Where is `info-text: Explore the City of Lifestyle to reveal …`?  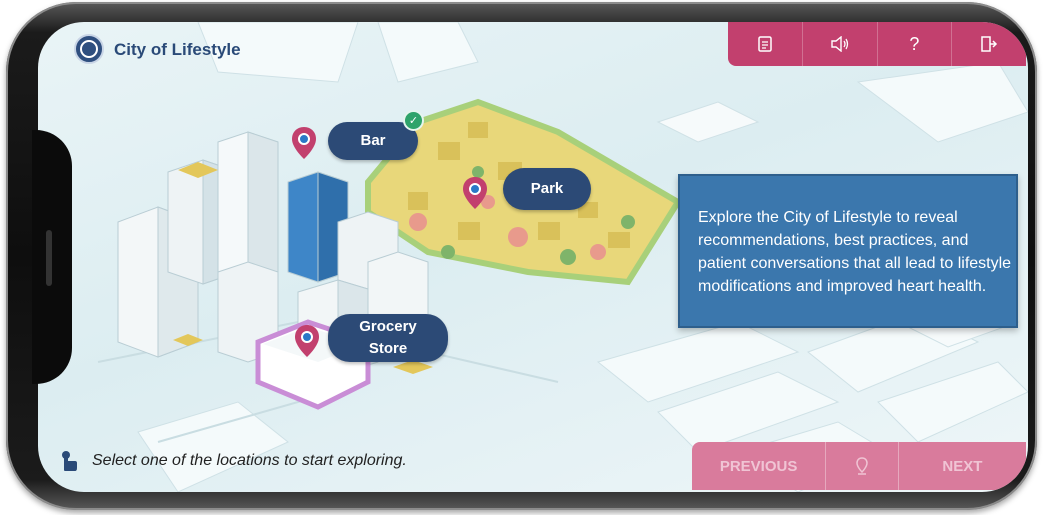
info-text: Explore the City of Lifestyle to reveal … is located at coordinates (855, 252).